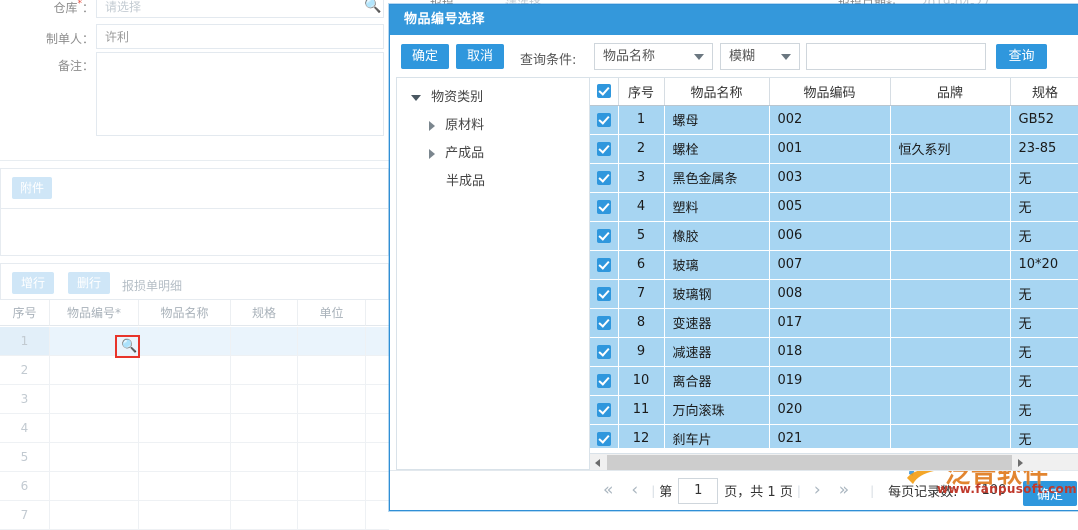  Describe the element at coordinates (834, 120) in the screenshot. I see `table-row: 1 螺母 002 GB52` at that location.